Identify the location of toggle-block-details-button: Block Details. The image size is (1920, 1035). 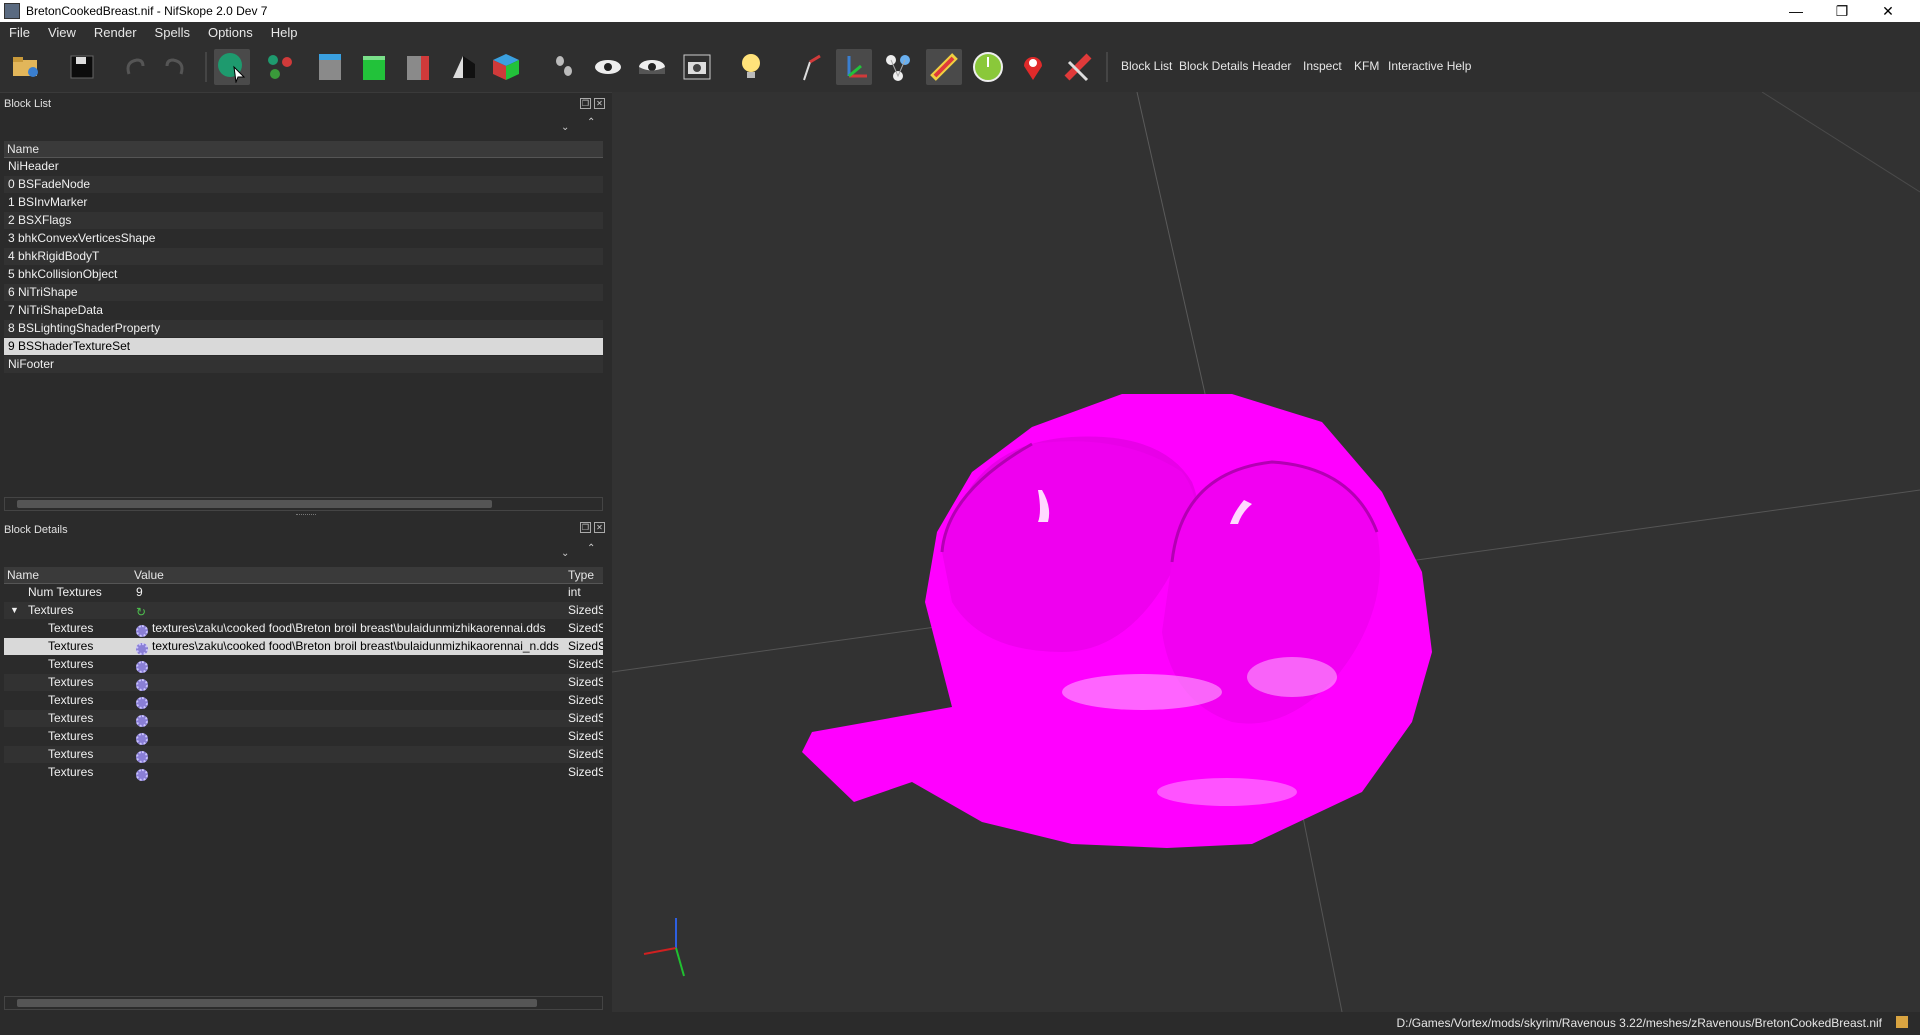
(1213, 66).